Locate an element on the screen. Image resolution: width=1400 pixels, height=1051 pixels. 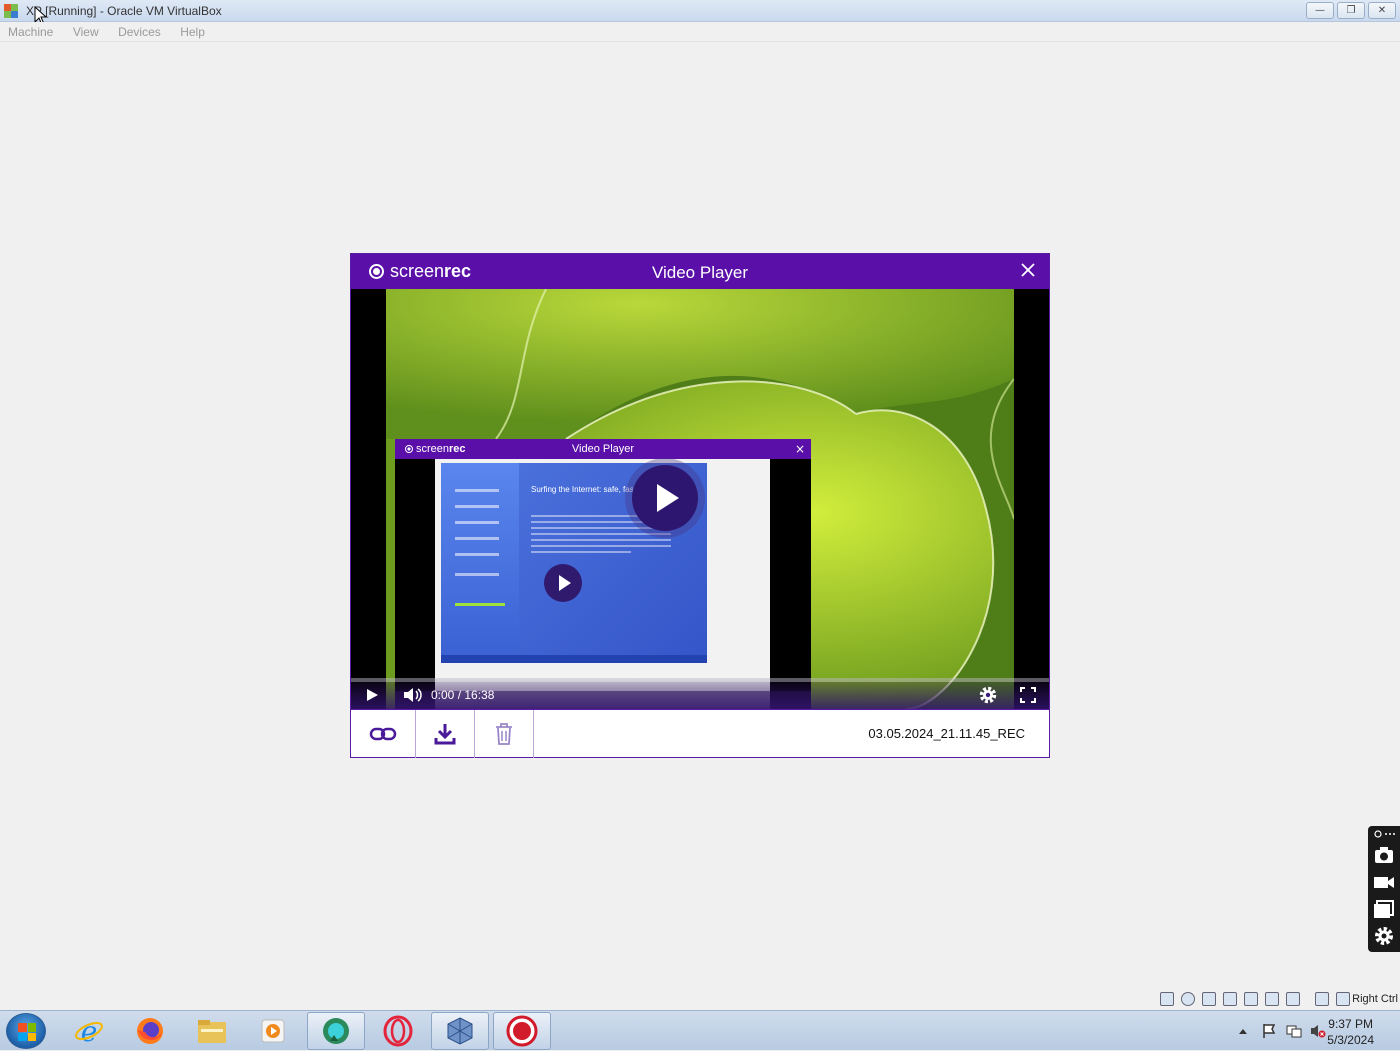
trash-icon is located at coordinates (504, 734).